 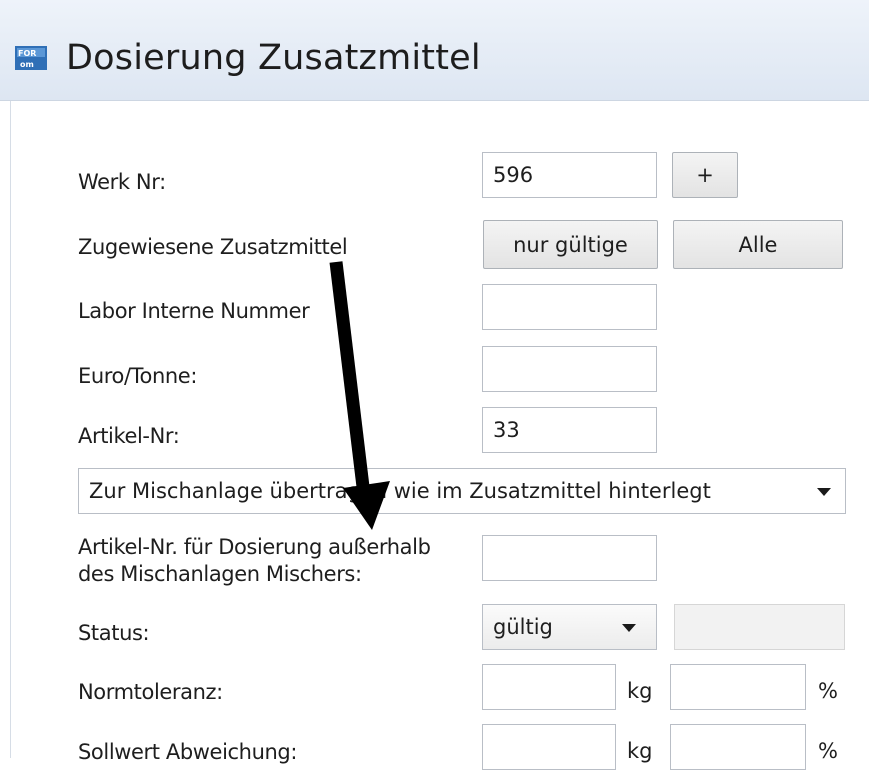 I want to click on artikel-ausserhalb-label-line1: Artikel-Nr. für Dosierung außerhalb, so click(x=254, y=547).